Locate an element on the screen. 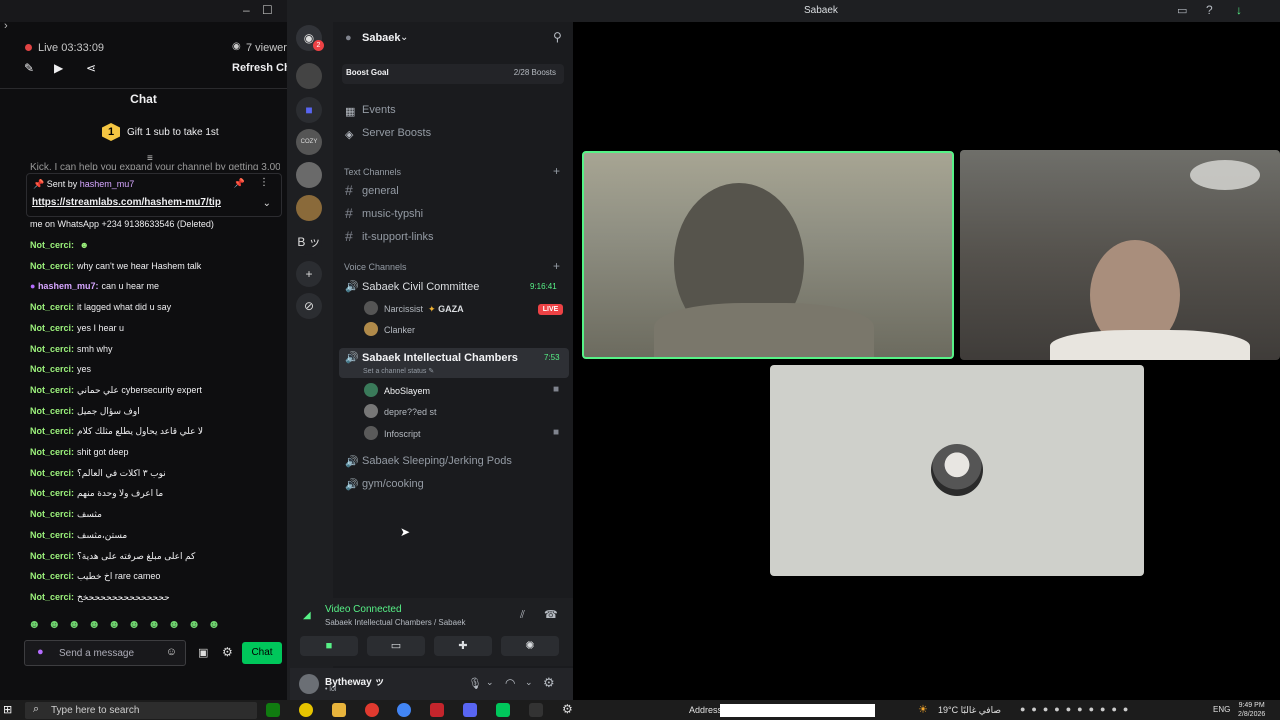 The width and height of the screenshot is (1280, 720). voice-channel-gym-cooking: gym/cooking is located at coordinates (393, 484).